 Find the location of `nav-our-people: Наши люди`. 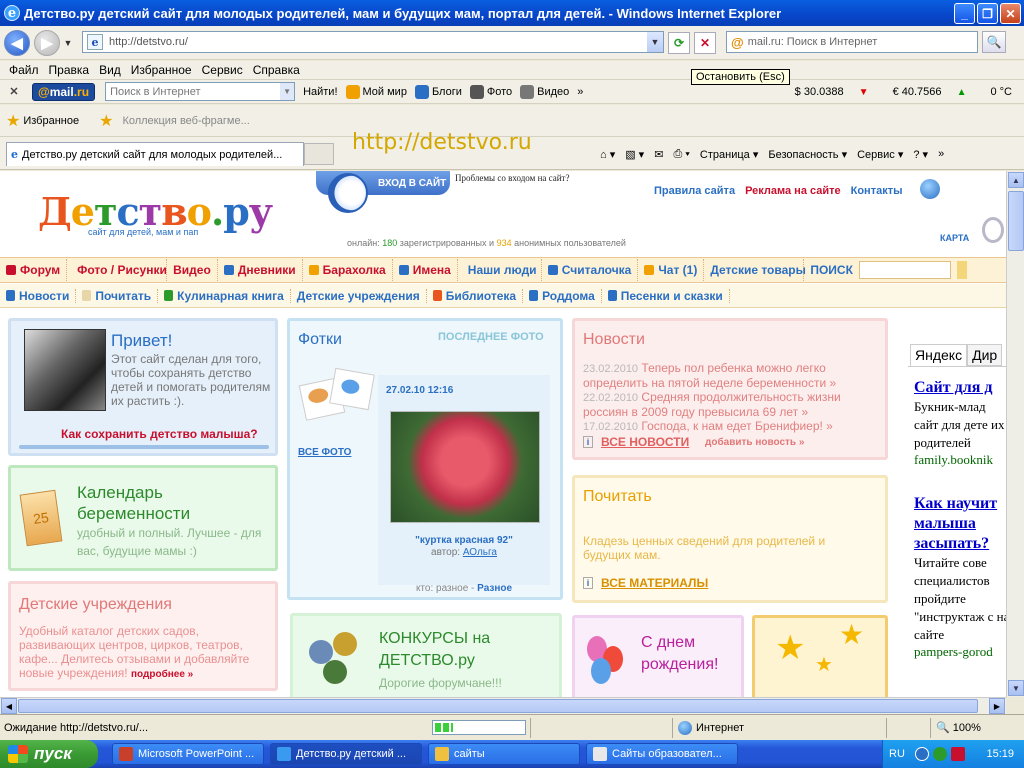

nav-our-people: Наши люди is located at coordinates (500, 270).